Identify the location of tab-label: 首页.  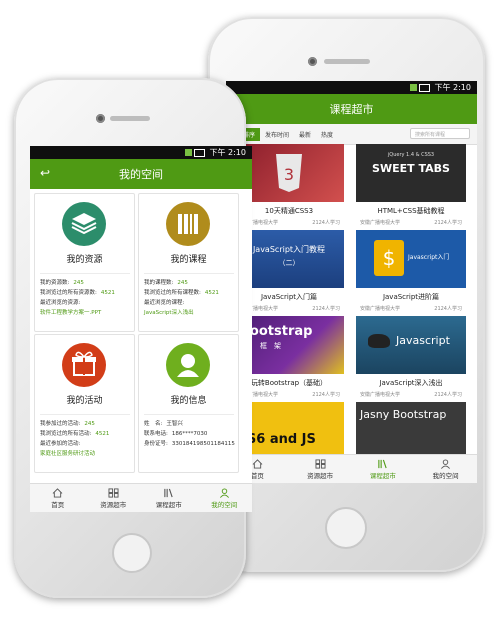
(257, 475).